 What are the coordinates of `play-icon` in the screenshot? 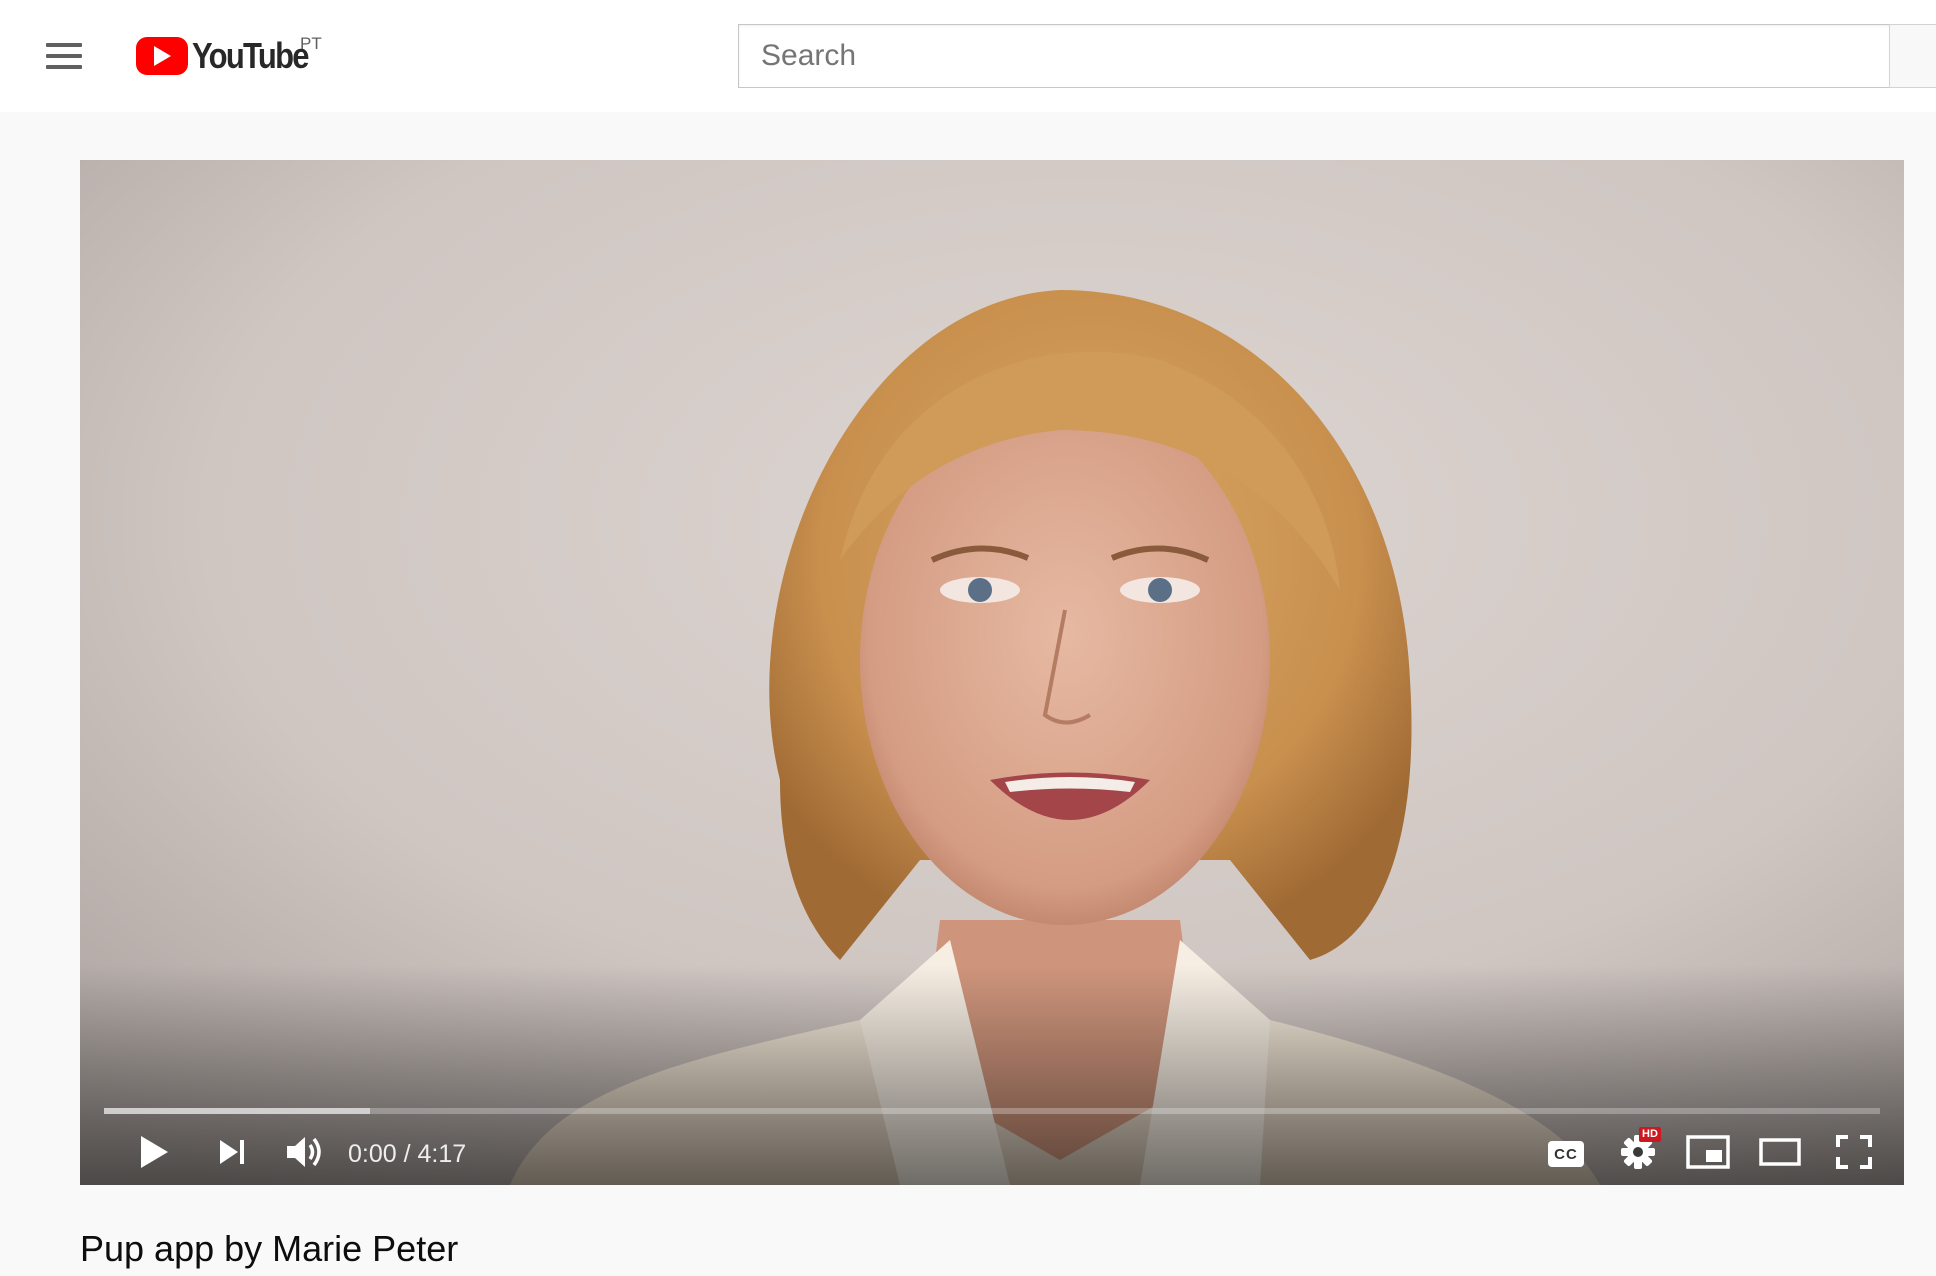 It's located at (154, 1154).